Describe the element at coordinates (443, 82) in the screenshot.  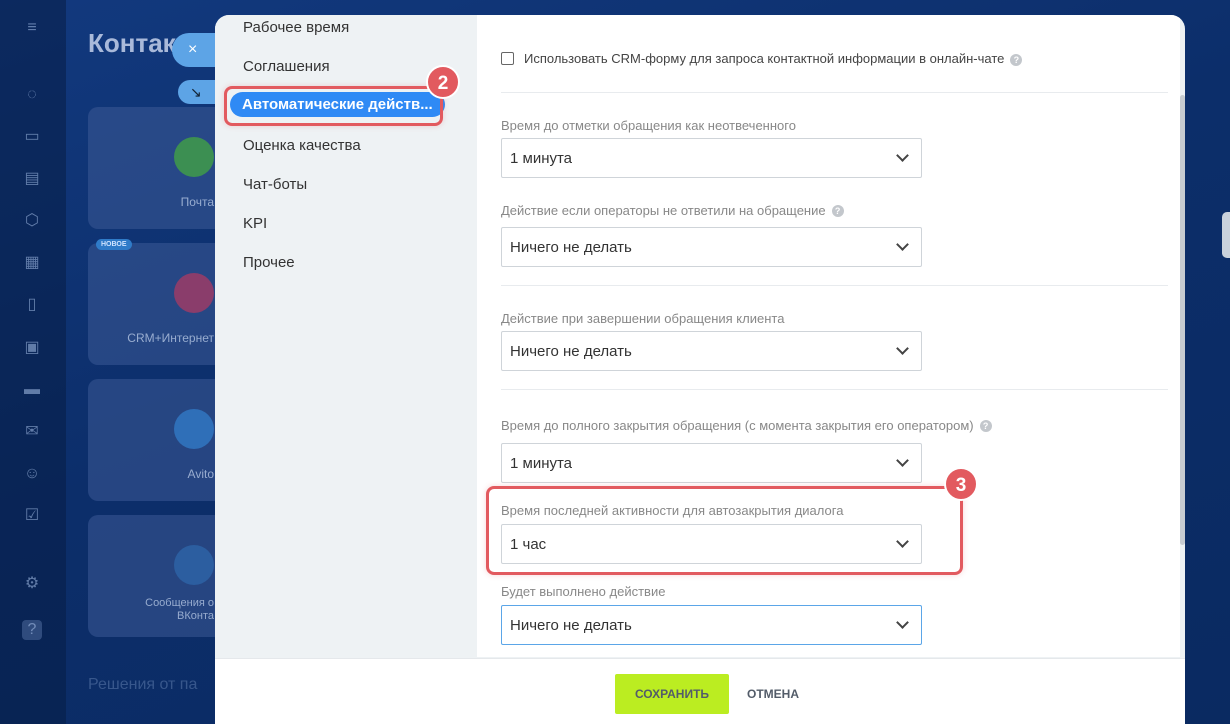
I see `step-badge-2: 2` at that location.